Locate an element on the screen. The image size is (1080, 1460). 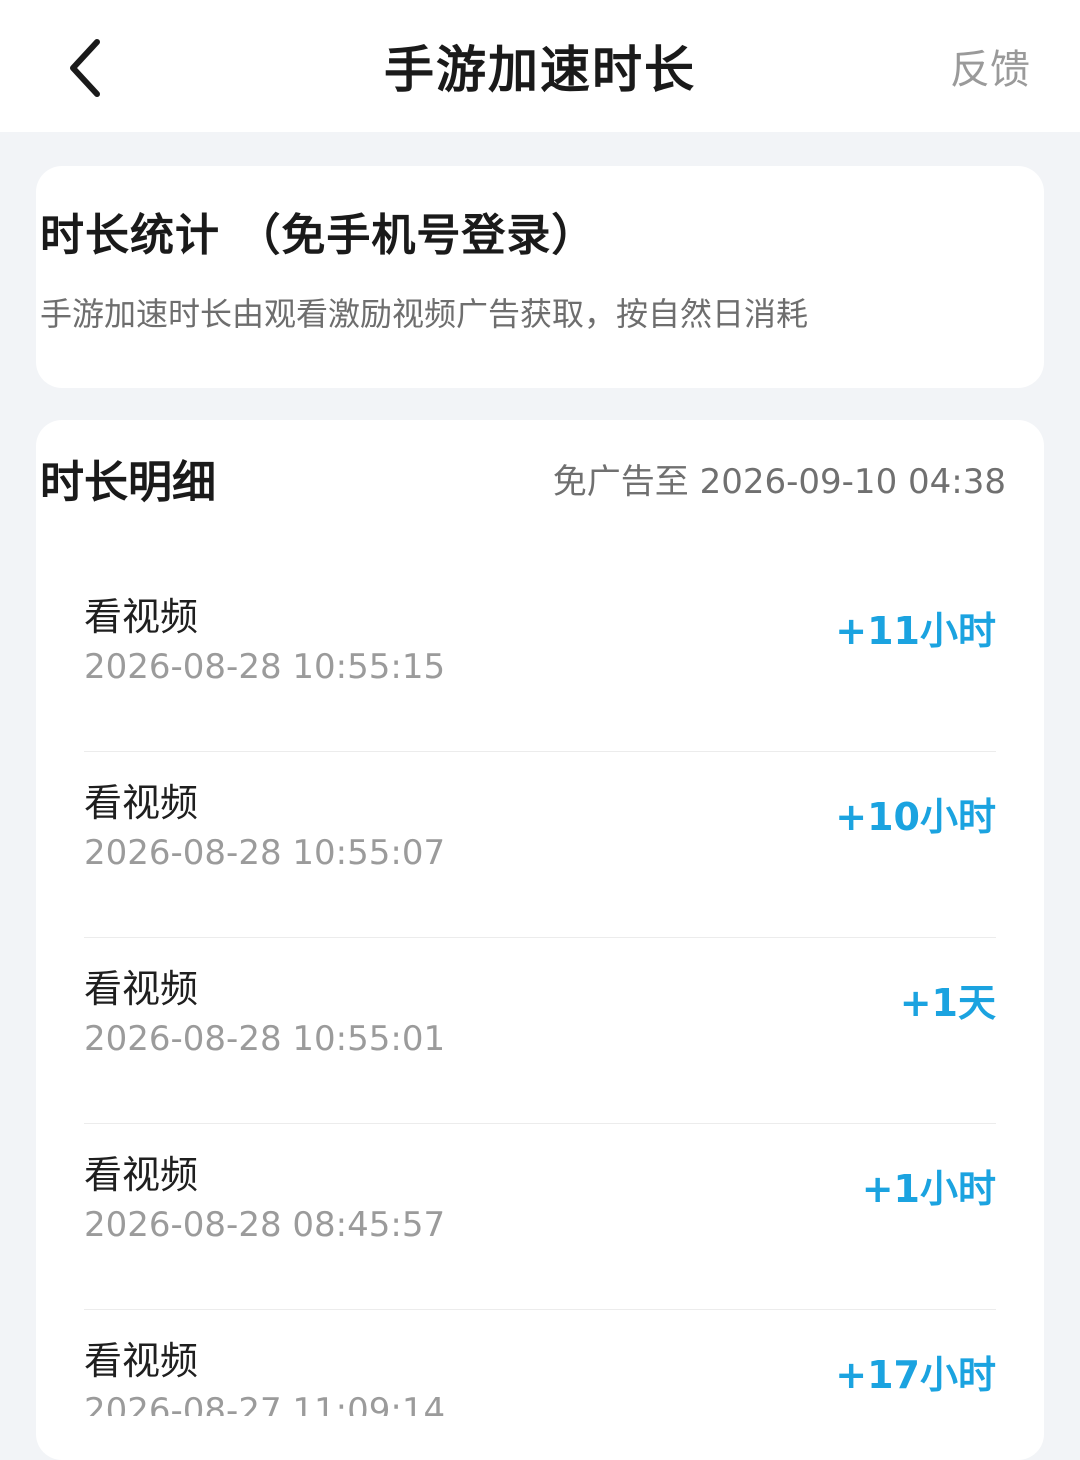
top-bar: 手游加速时长 反馈 is located at coordinates (540, 66).